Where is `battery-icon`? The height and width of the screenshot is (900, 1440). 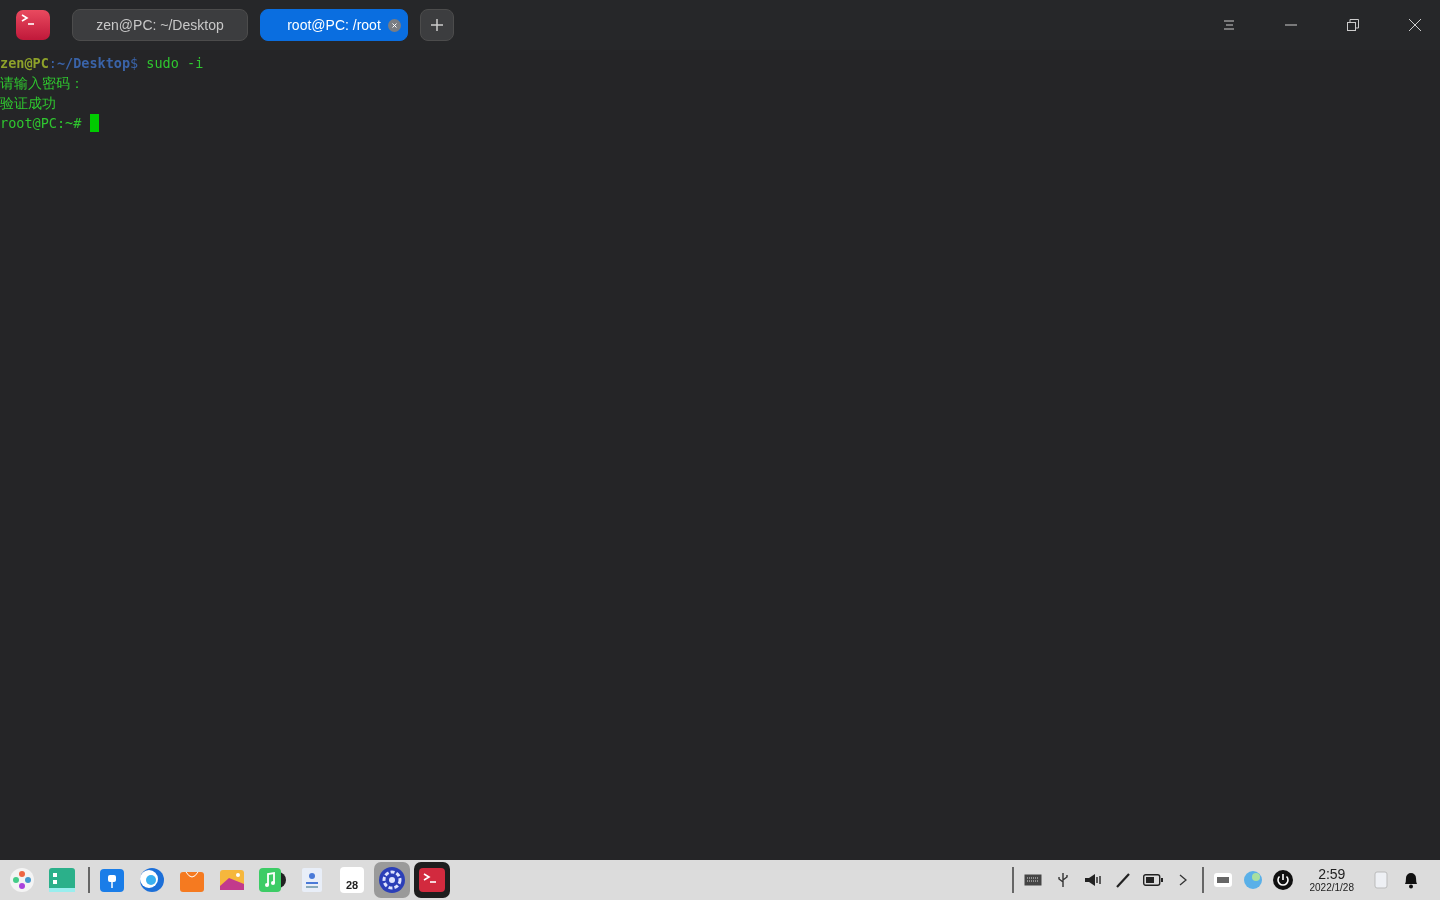
battery-icon is located at coordinates (1152, 880).